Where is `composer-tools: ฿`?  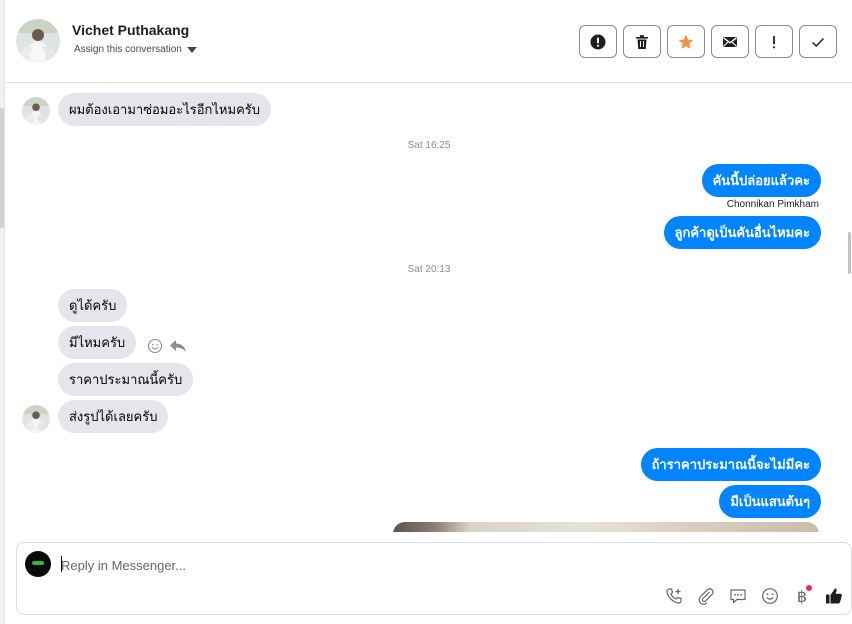
composer-tools: ฿ is located at coordinates (754, 596).